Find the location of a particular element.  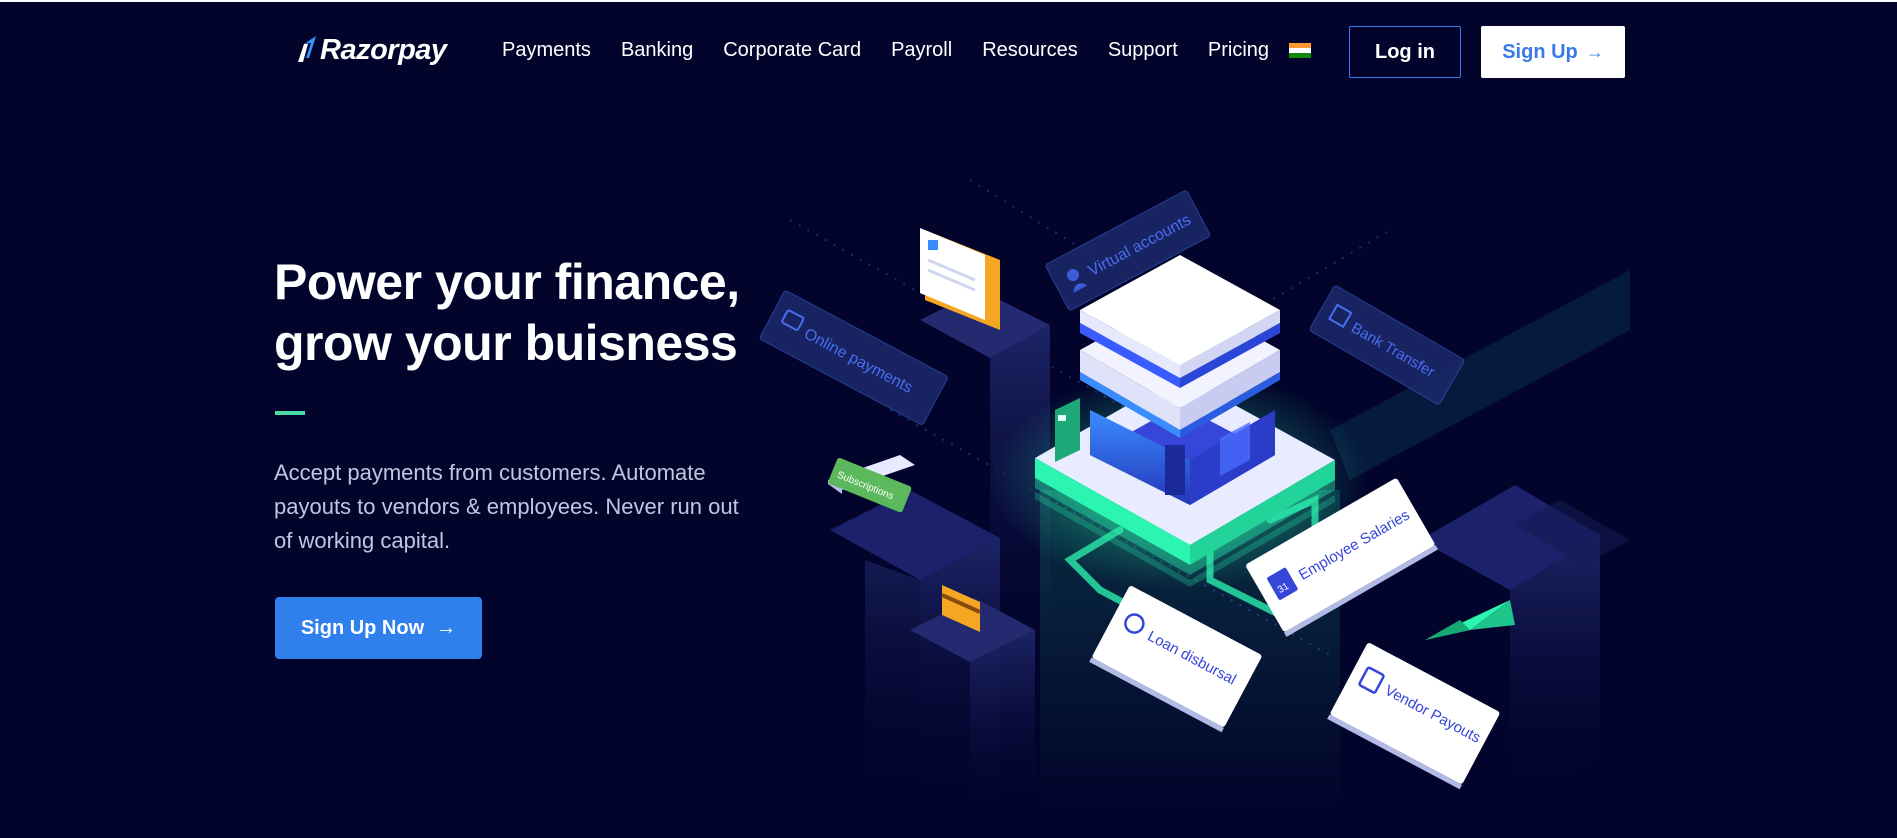

hero-title: Power your finance, grow your buisness is located at coordinates (534, 313).